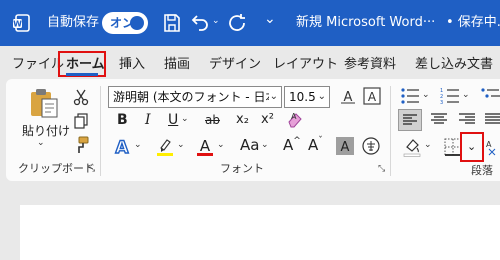 This screenshot has width=500, height=260. Describe the element at coordinates (471, 146) in the screenshot. I see `borders-dropdown-icon: ⌄` at that location.